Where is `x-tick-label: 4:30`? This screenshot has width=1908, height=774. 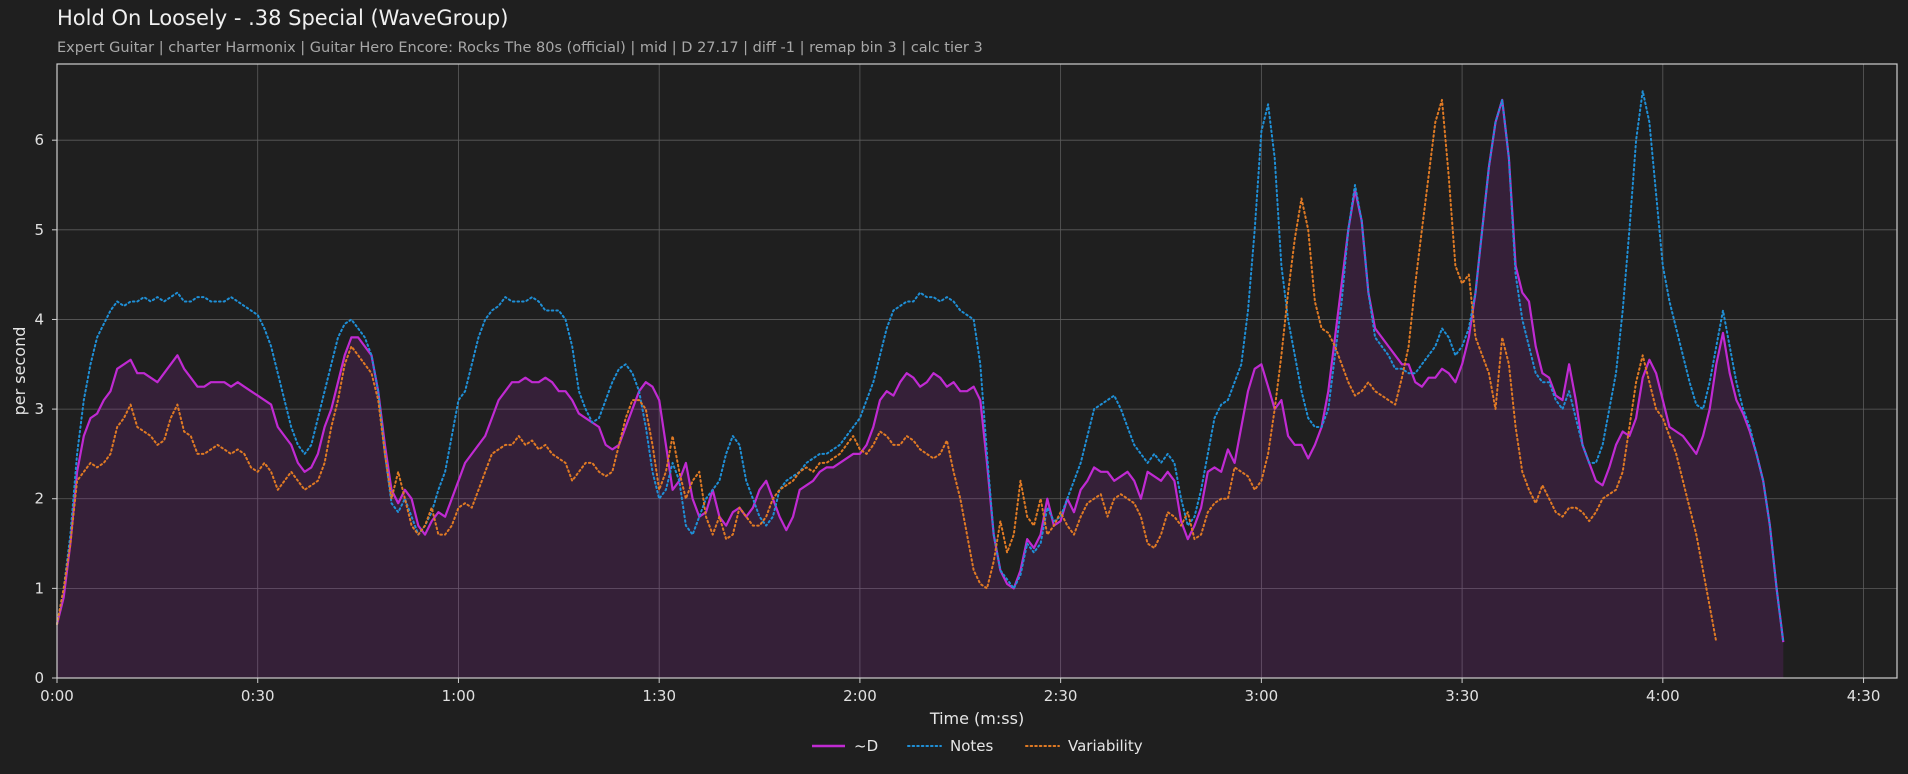 x-tick-label: 4:30 is located at coordinates (1864, 696).